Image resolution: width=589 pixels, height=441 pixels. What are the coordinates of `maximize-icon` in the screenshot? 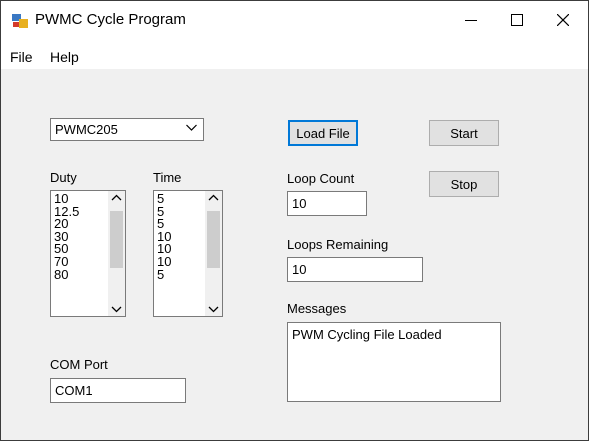 It's located at (517, 20).